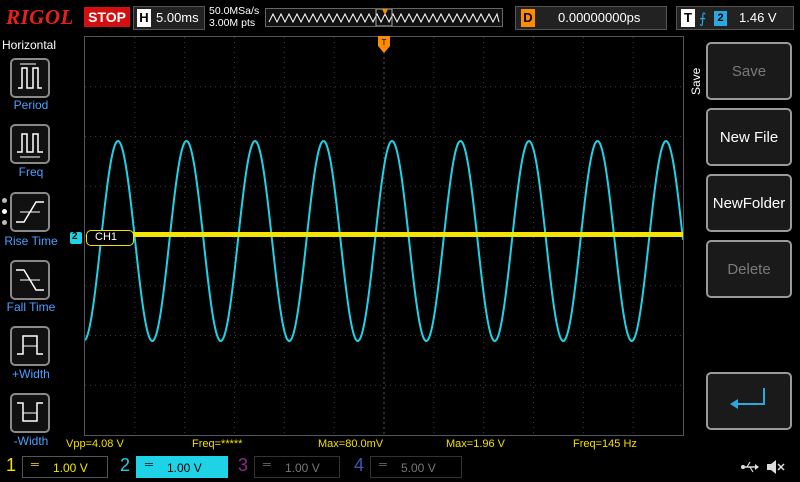 The height and width of the screenshot is (482, 800). I want to click on trigger-level: 1.46 V, so click(758, 17).